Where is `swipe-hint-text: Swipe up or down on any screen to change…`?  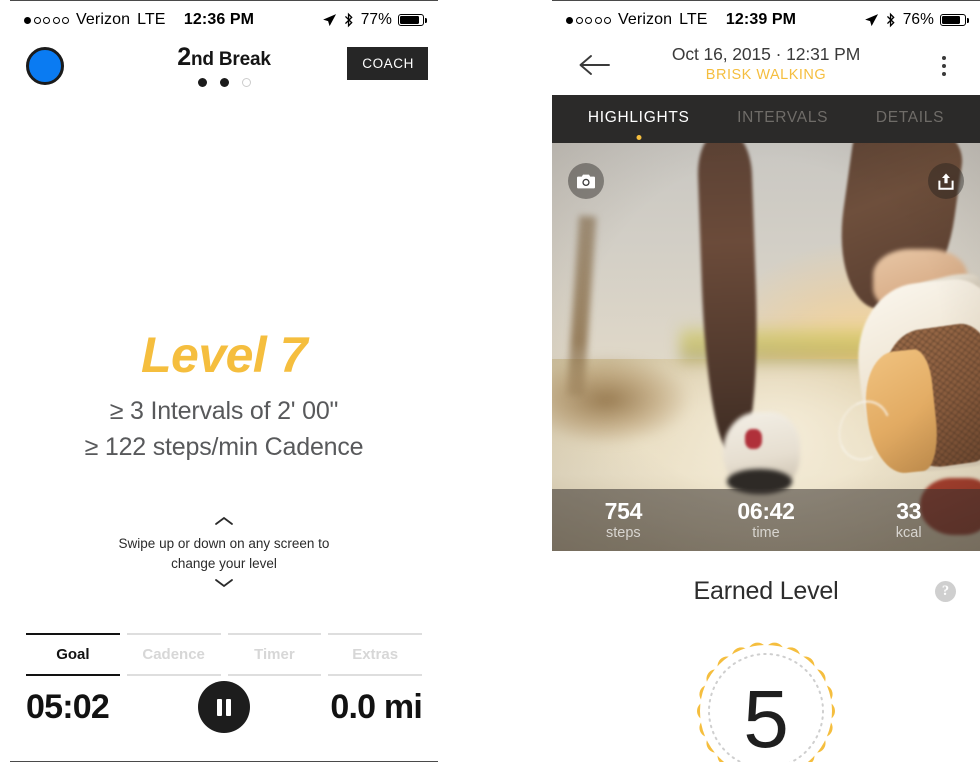 swipe-hint-text: Swipe up or down on any screen to change… is located at coordinates (224, 553).